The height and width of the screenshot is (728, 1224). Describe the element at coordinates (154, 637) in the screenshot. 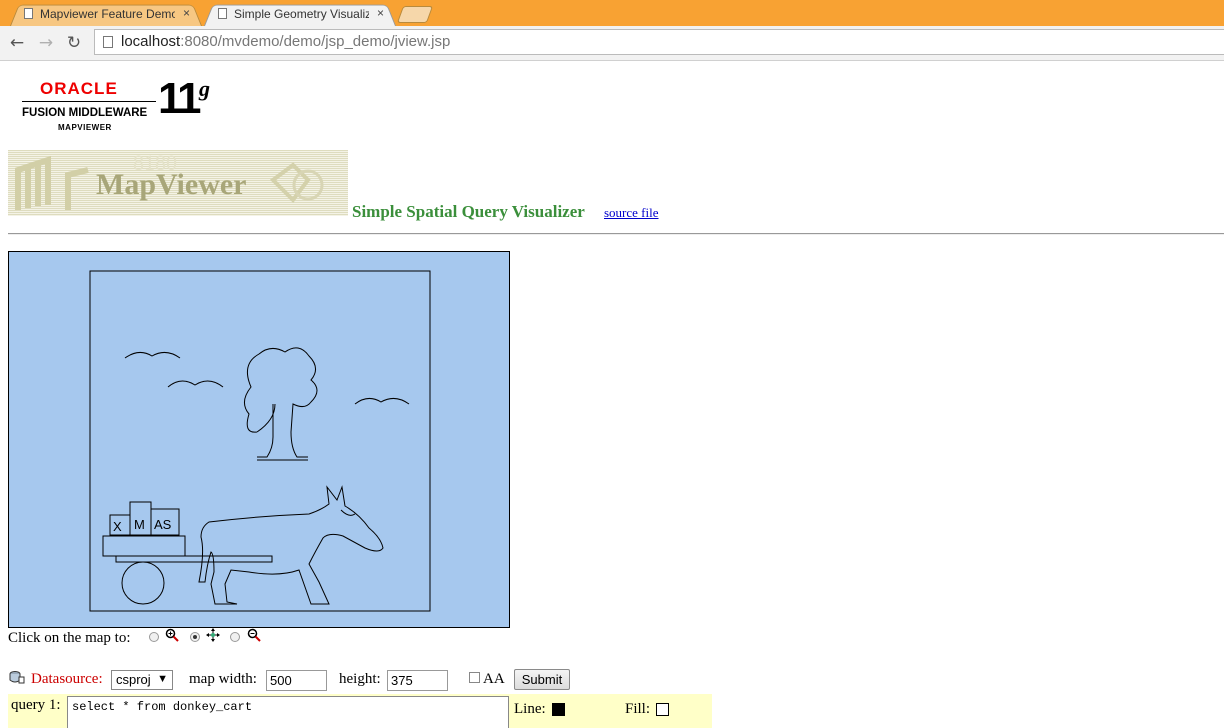

I see `zoom-in-radio` at that location.